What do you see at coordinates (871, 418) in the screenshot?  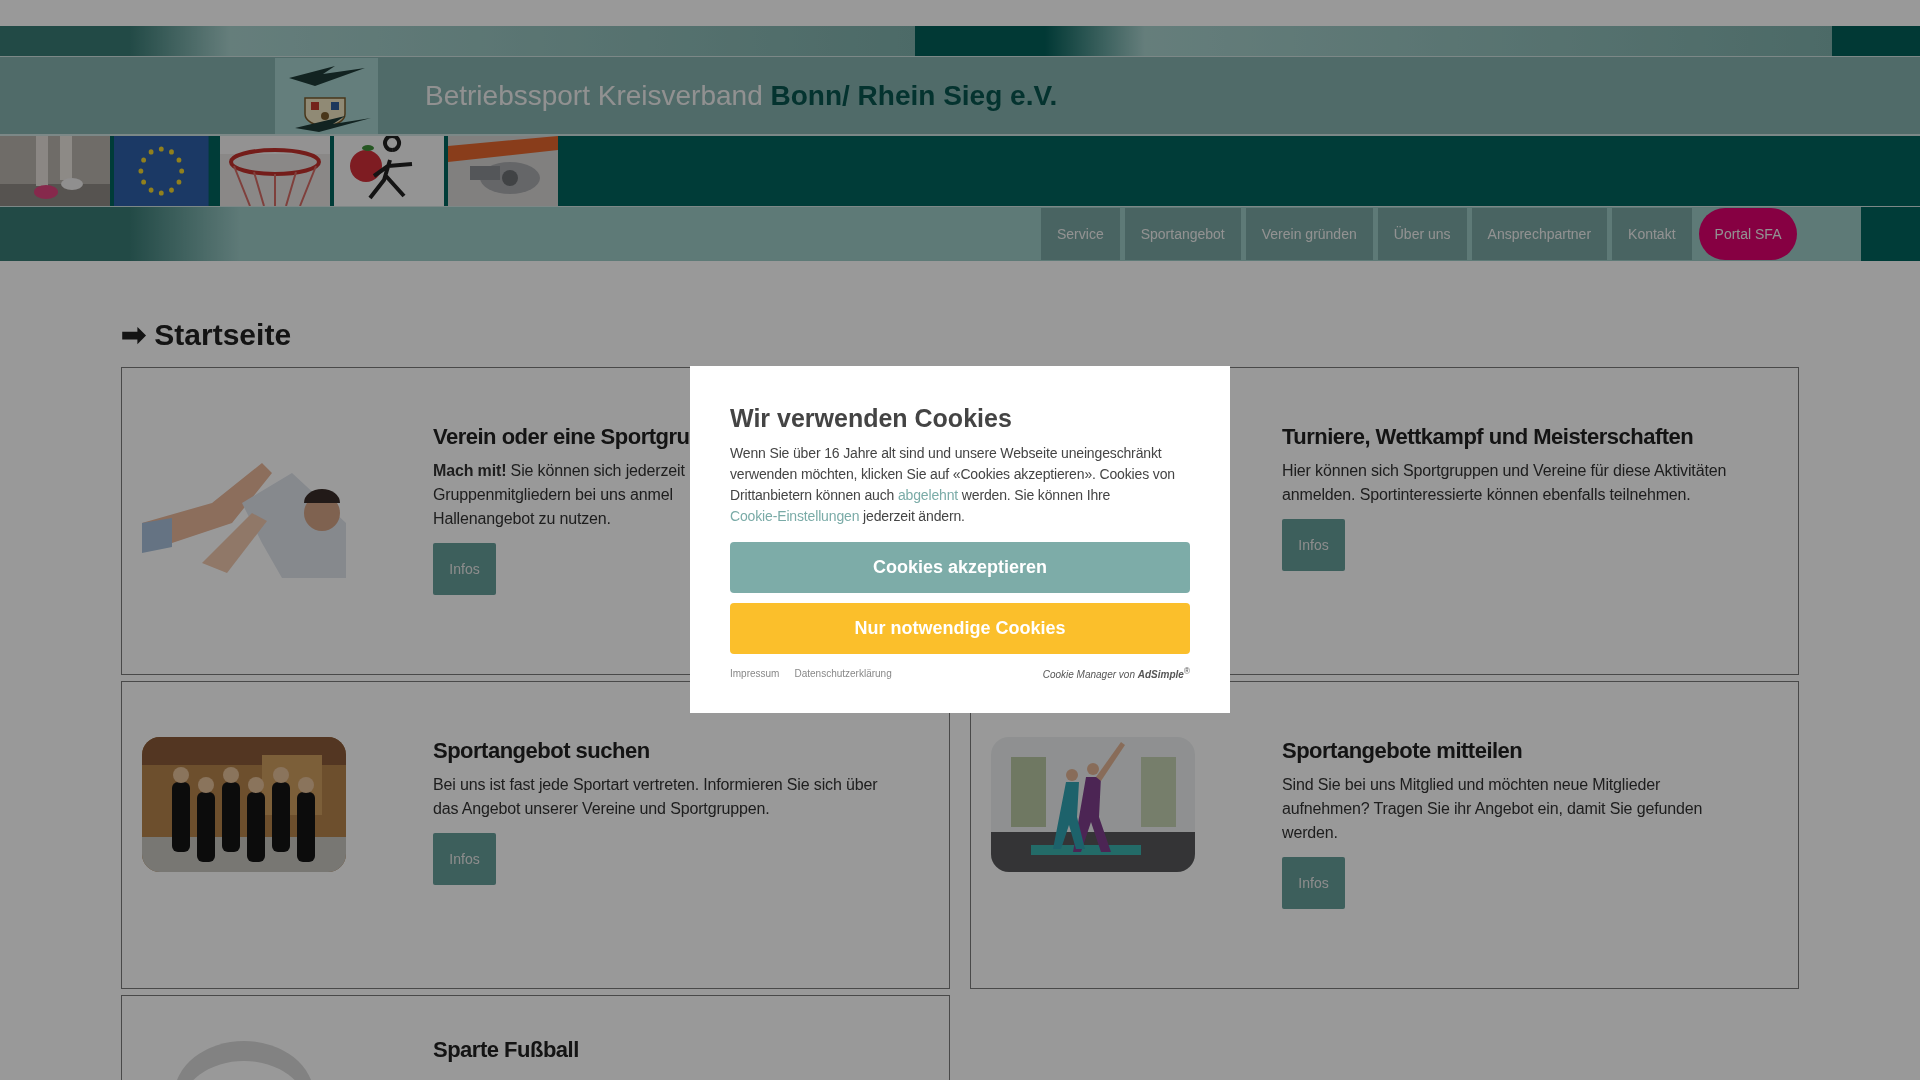 I see `dialog-title: Wir verwenden Cookies` at bounding box center [871, 418].